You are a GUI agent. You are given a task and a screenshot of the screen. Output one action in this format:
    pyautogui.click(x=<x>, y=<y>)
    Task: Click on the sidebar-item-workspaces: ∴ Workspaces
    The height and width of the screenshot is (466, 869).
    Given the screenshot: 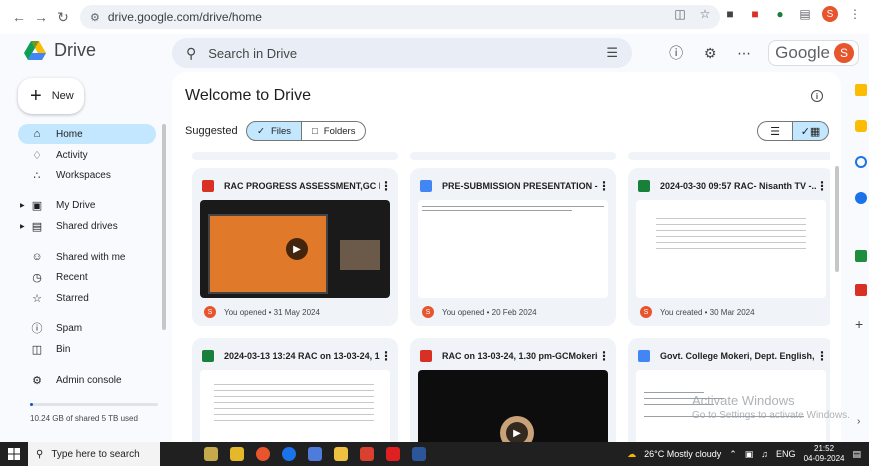 What is the action you would take?
    pyautogui.click(x=87, y=175)
    